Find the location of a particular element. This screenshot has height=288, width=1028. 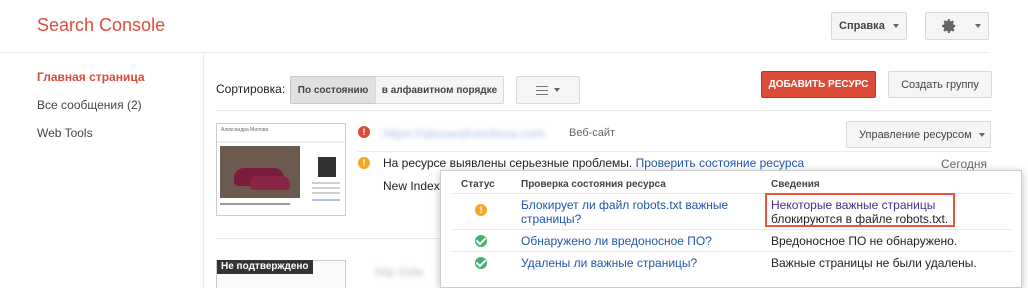

details-highlight-box is located at coordinates (860, 210).